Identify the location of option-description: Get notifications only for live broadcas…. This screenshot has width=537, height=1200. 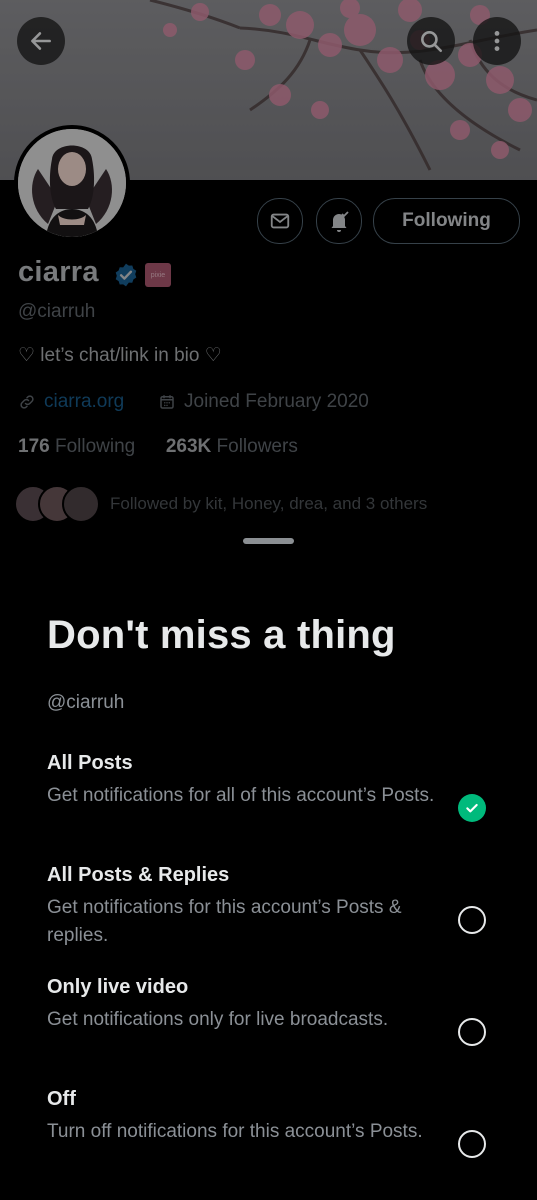
(218, 1019).